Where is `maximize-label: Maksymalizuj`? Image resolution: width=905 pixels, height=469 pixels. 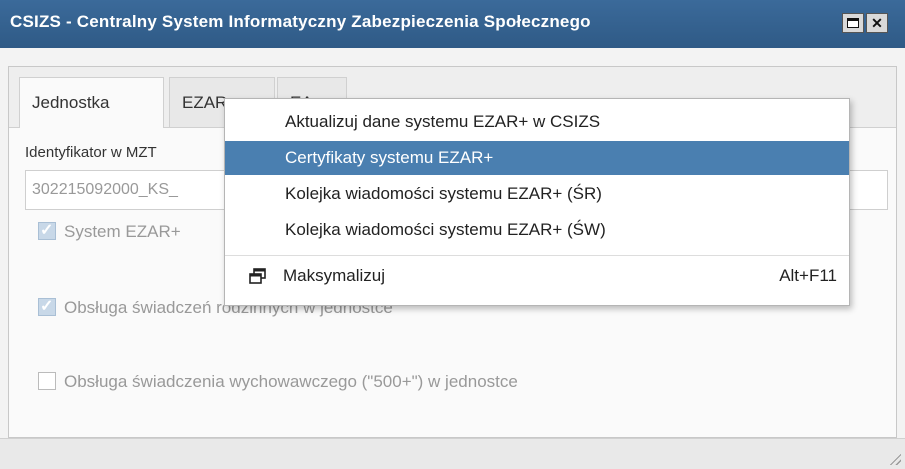
maximize-label: Maksymalizuj is located at coordinates (334, 275).